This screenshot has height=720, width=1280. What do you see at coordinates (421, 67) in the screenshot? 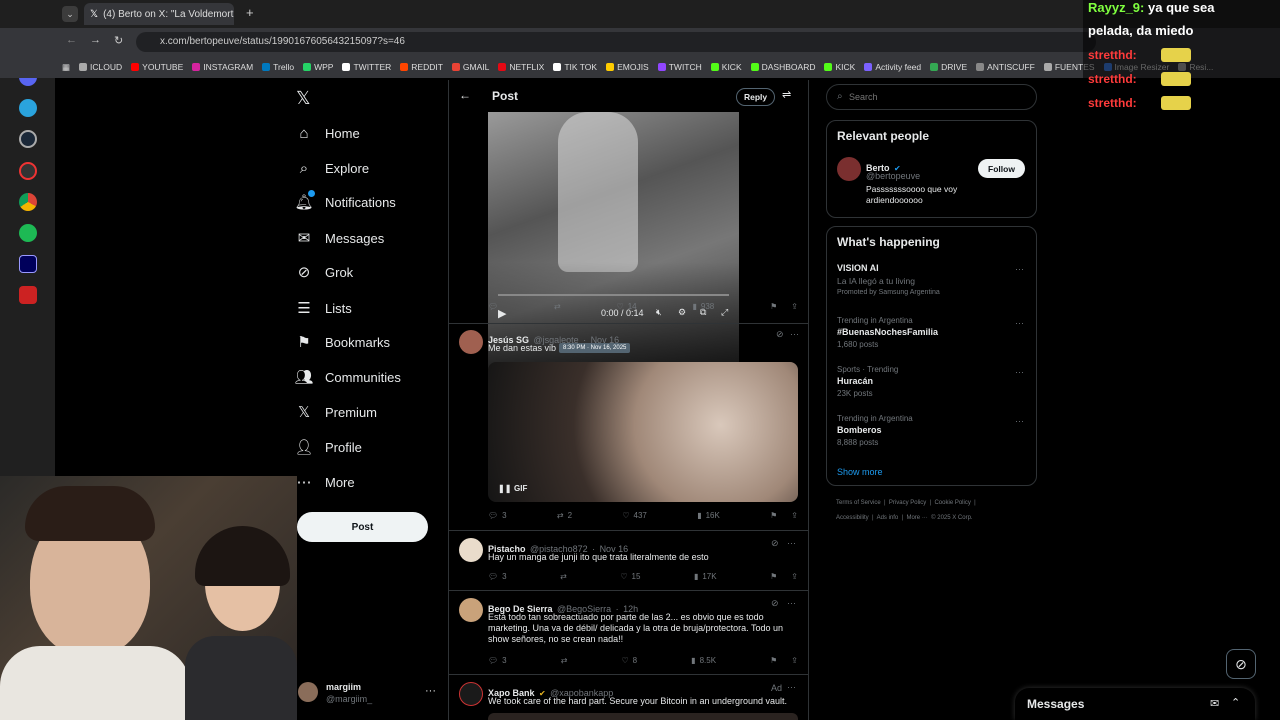
I see `bookmark-item: REDDIT` at bounding box center [421, 67].